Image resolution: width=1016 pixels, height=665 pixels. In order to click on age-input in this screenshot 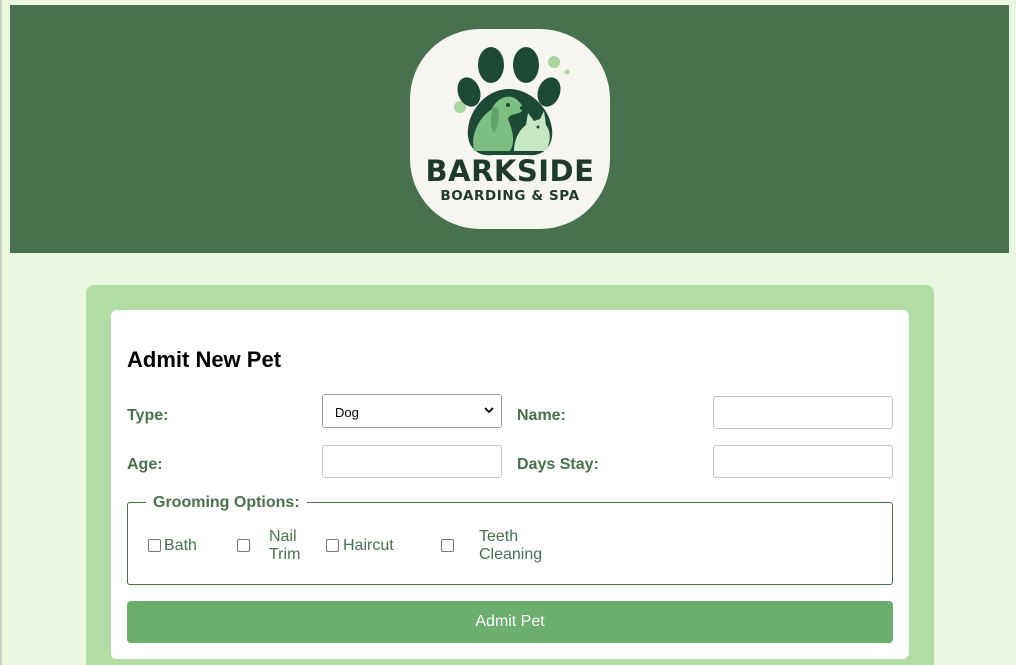, I will do `click(412, 461)`.